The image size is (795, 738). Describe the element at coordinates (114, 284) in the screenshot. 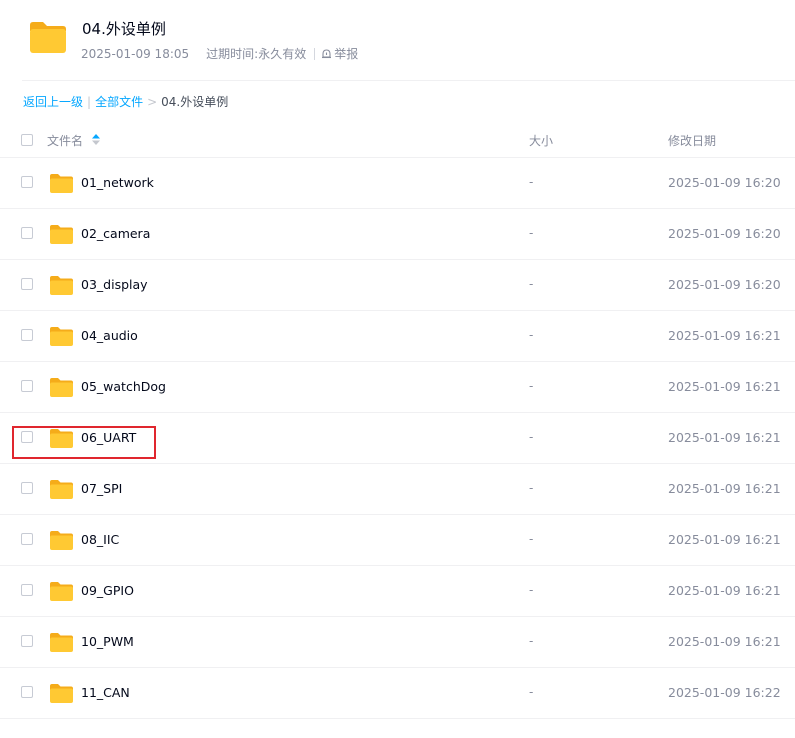

I see `file-name: 03_display` at that location.